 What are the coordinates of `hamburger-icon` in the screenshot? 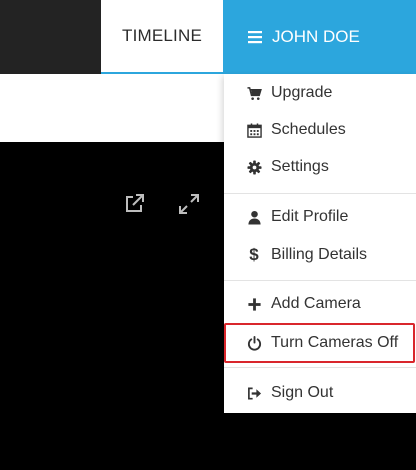 It's located at (255, 37).